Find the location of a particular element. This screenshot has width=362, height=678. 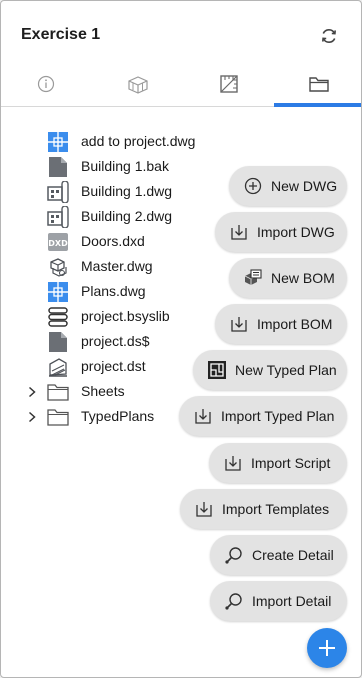

import-typed-plan-button: Import Typed Plan is located at coordinates (263, 416).